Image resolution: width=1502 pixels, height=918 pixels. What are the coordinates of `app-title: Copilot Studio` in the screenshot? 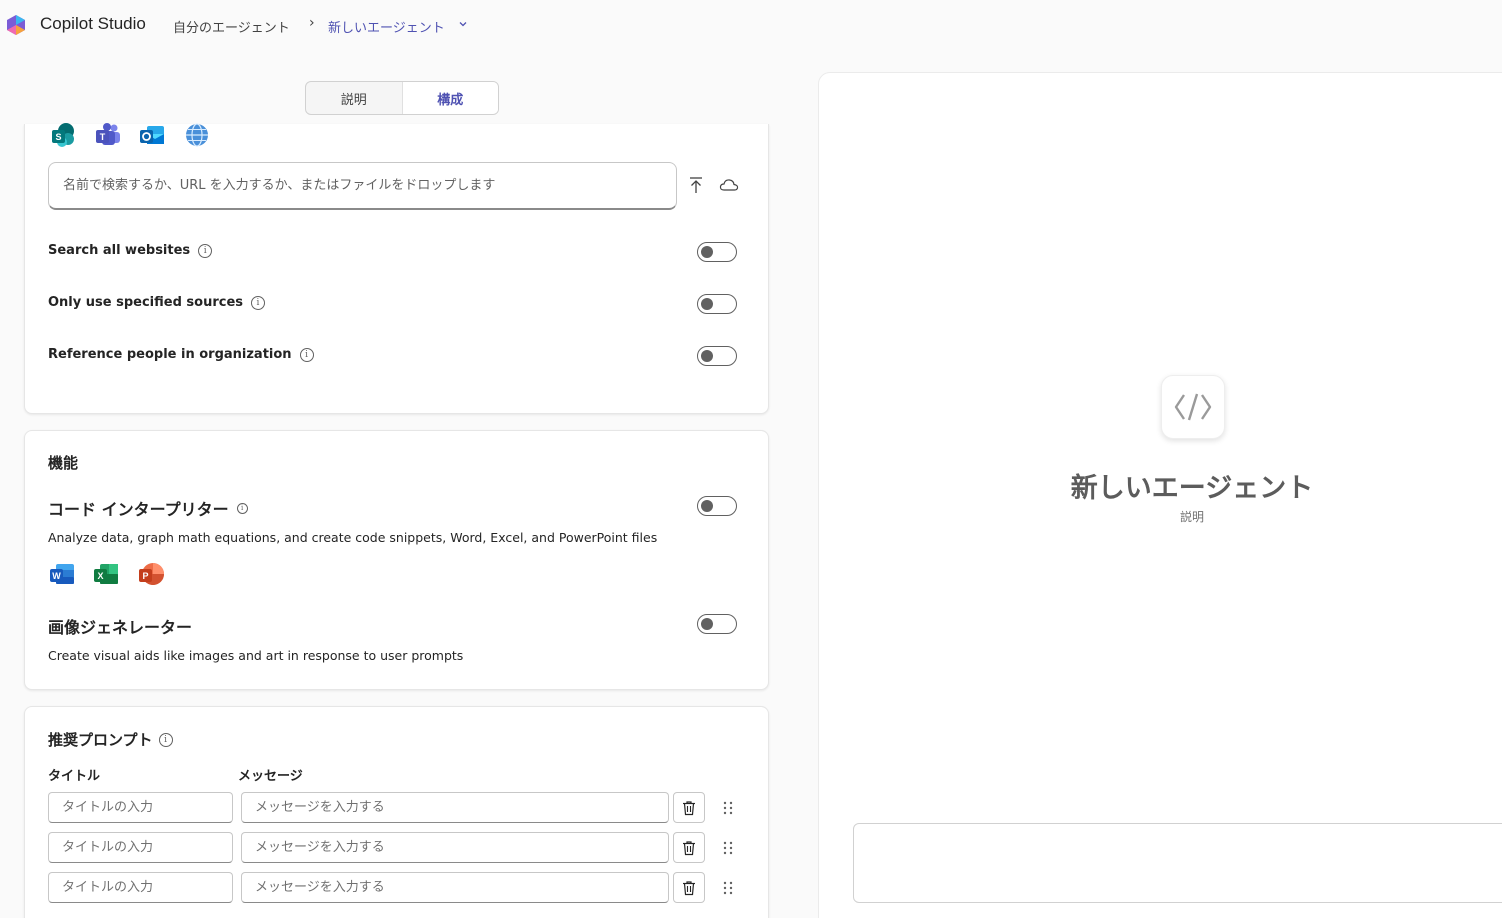 It's located at (93, 24).